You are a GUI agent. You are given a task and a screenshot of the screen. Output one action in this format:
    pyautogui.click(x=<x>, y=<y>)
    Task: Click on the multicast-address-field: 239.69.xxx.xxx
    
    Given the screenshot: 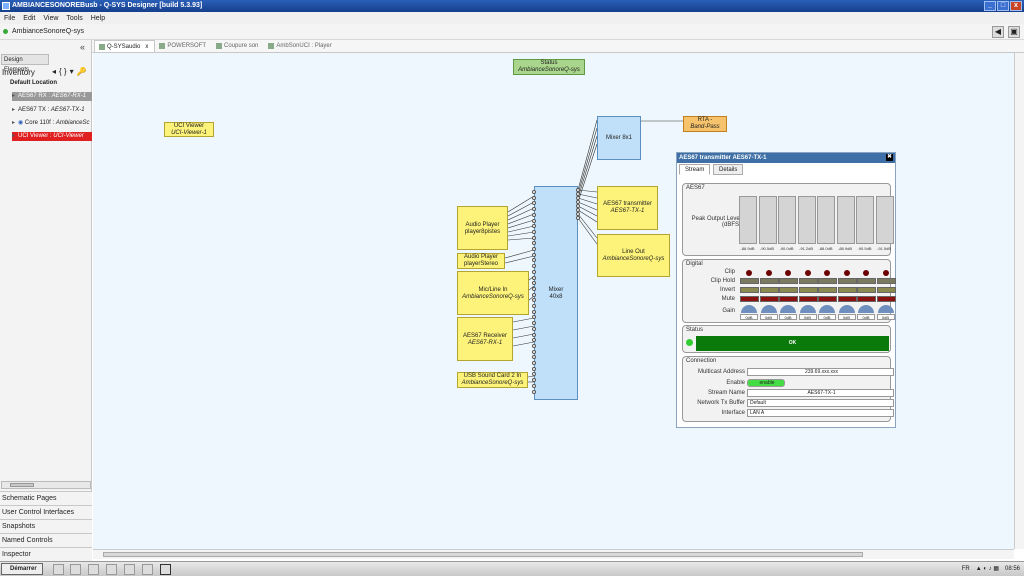 What is the action you would take?
    pyautogui.click(x=820, y=372)
    